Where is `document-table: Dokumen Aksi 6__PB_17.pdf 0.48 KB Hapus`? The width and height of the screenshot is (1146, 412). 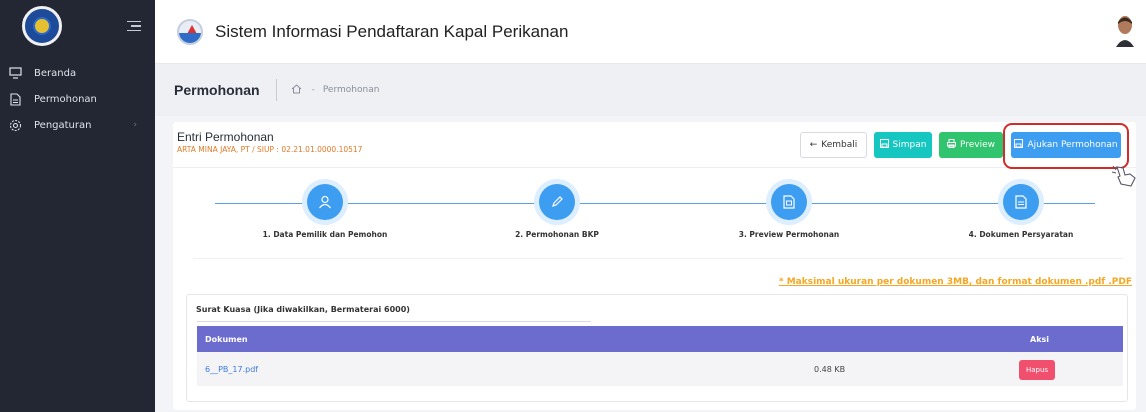 document-table: Dokumen Aksi 6__PB_17.pdf 0.48 KB Hapus is located at coordinates (660, 356).